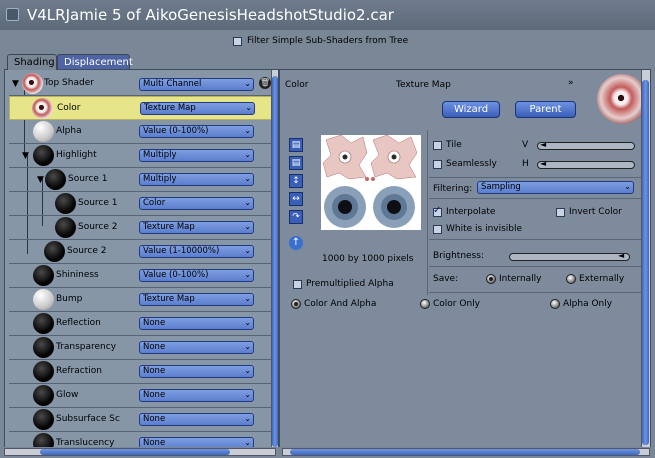  I want to click on shader-preview-sphere, so click(622, 99).